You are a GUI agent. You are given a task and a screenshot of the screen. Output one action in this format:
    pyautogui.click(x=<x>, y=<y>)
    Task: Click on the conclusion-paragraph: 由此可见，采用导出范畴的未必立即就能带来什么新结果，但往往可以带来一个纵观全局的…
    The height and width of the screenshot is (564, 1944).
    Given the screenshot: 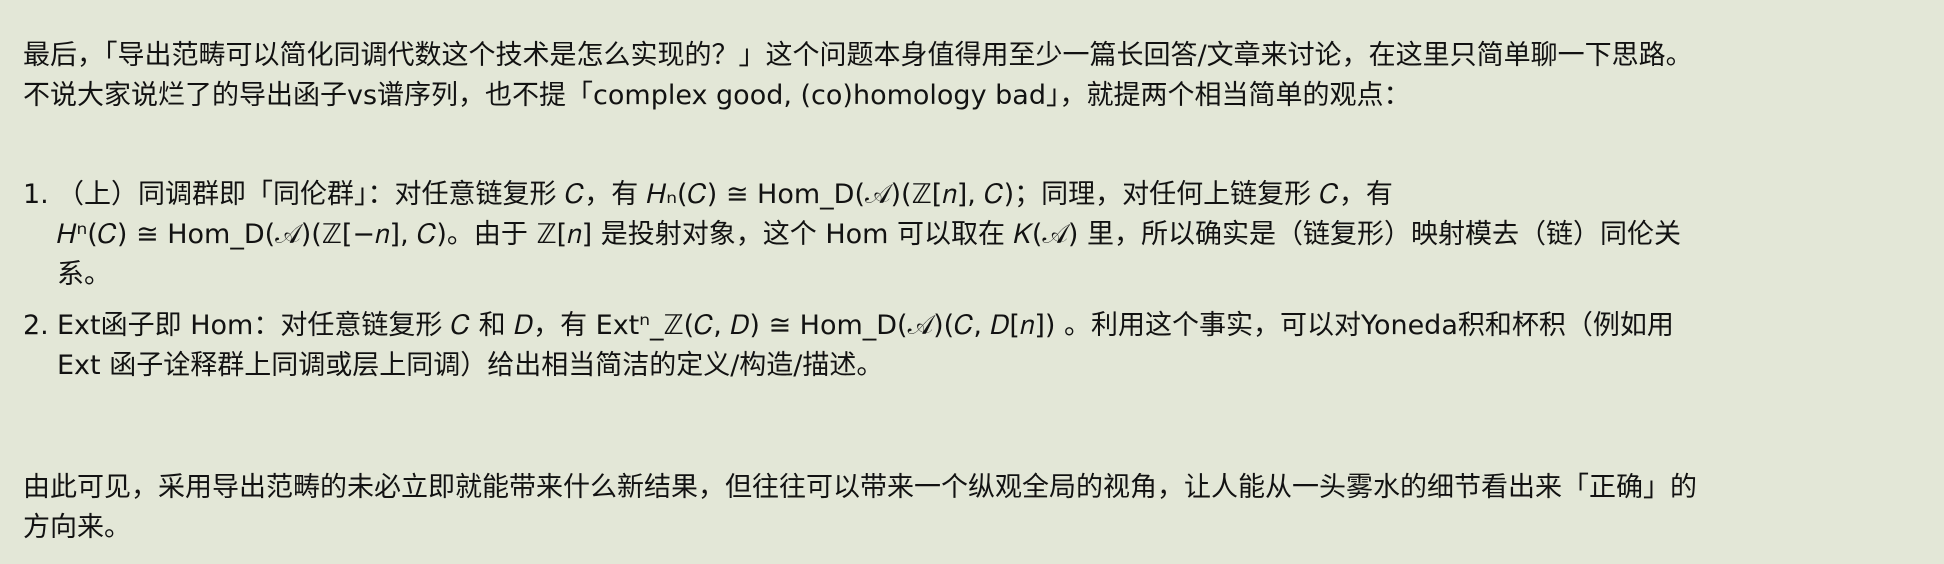 What is the action you would take?
    pyautogui.click(x=974, y=508)
    